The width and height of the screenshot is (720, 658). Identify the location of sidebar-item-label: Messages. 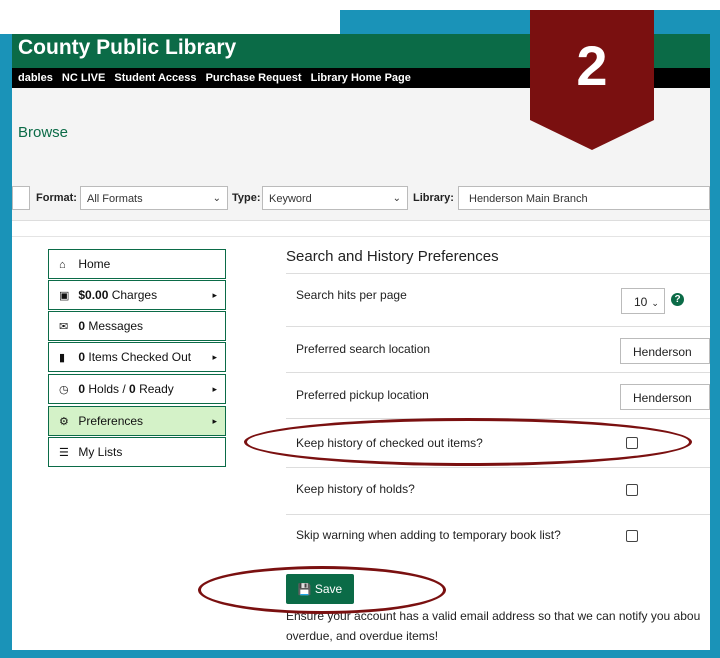
(114, 326).